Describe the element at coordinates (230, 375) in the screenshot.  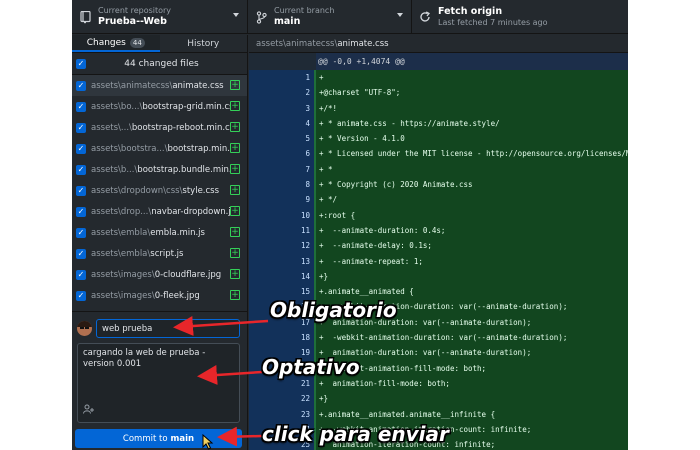
I see `arrow-to-description` at that location.